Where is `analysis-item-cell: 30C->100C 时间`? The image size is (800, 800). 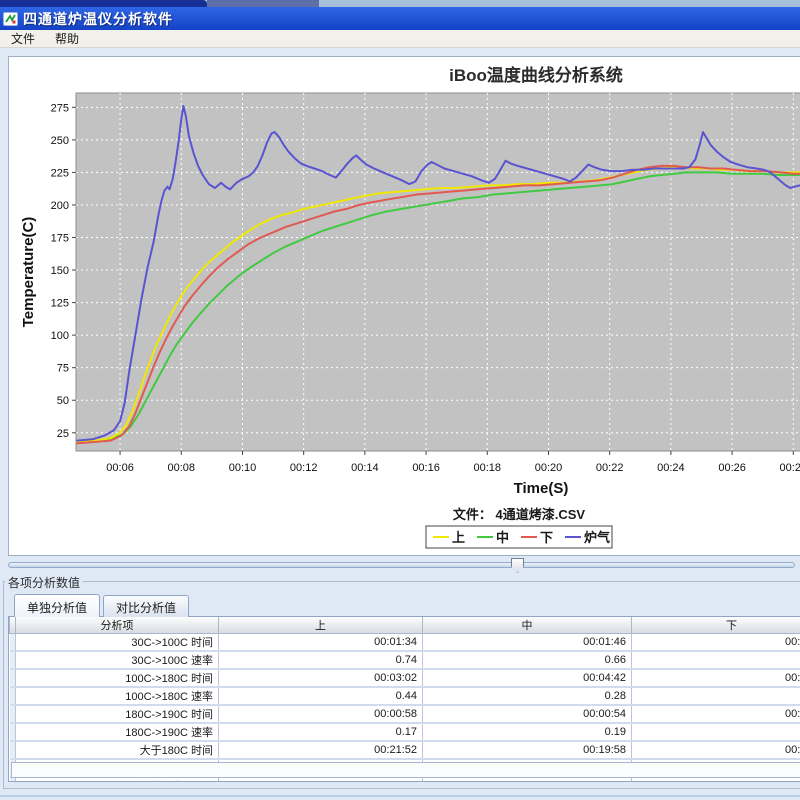
analysis-item-cell: 30C->100C 时间 is located at coordinates (117, 642).